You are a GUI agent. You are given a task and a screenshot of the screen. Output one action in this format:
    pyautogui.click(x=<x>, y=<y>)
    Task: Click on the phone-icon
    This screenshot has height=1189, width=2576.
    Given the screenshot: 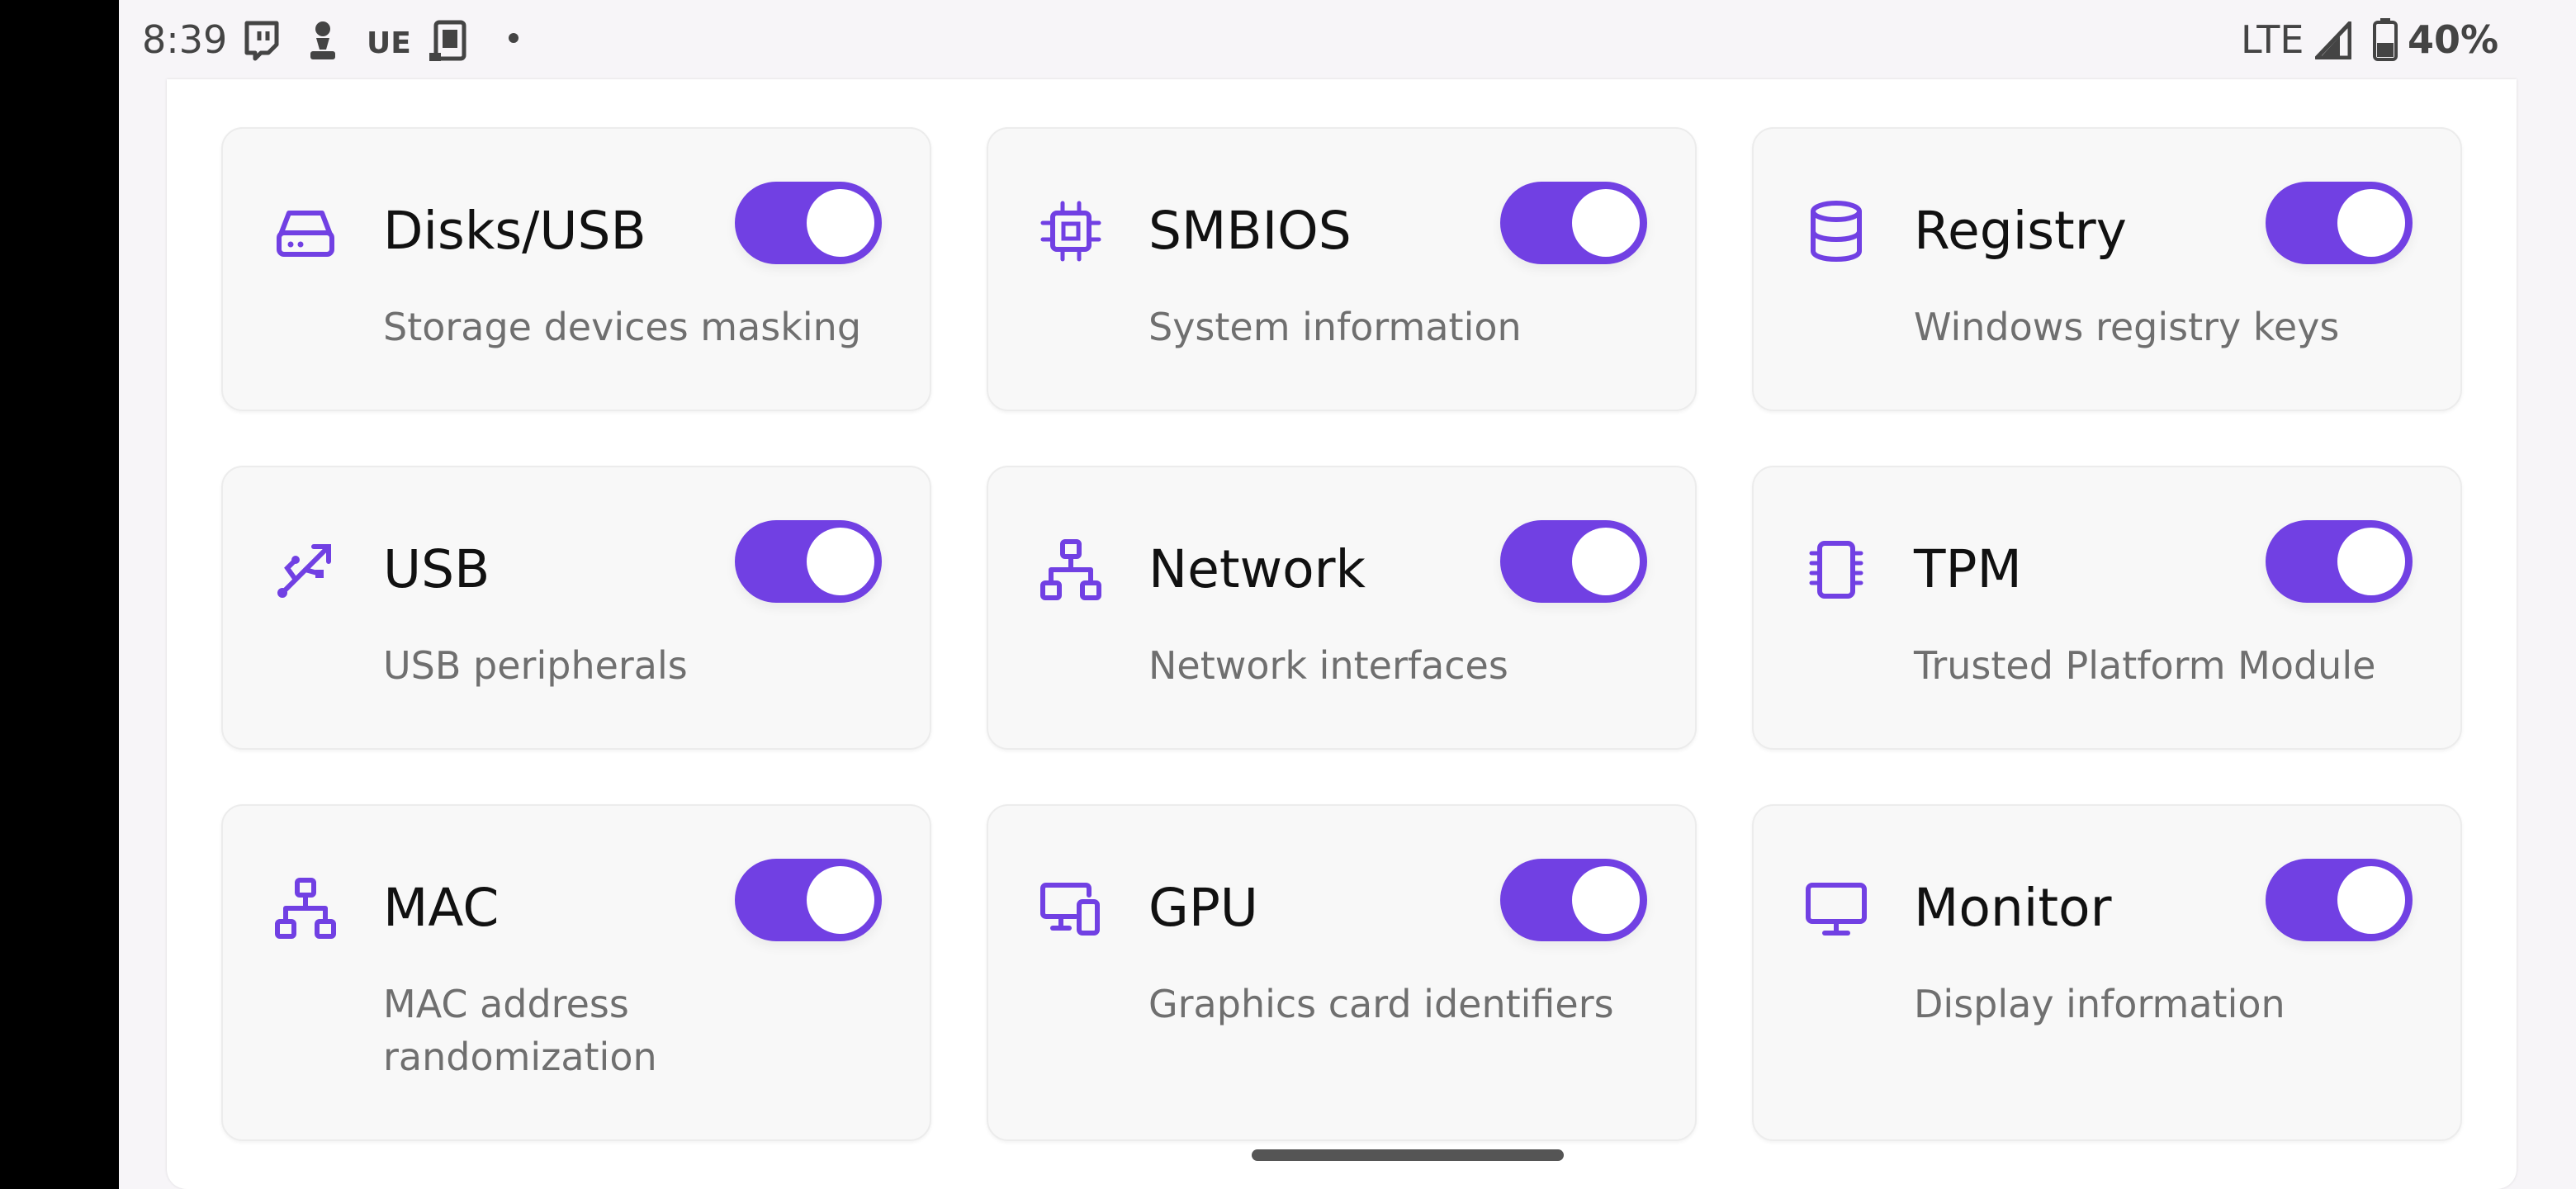 What is the action you would take?
    pyautogui.click(x=447, y=40)
    